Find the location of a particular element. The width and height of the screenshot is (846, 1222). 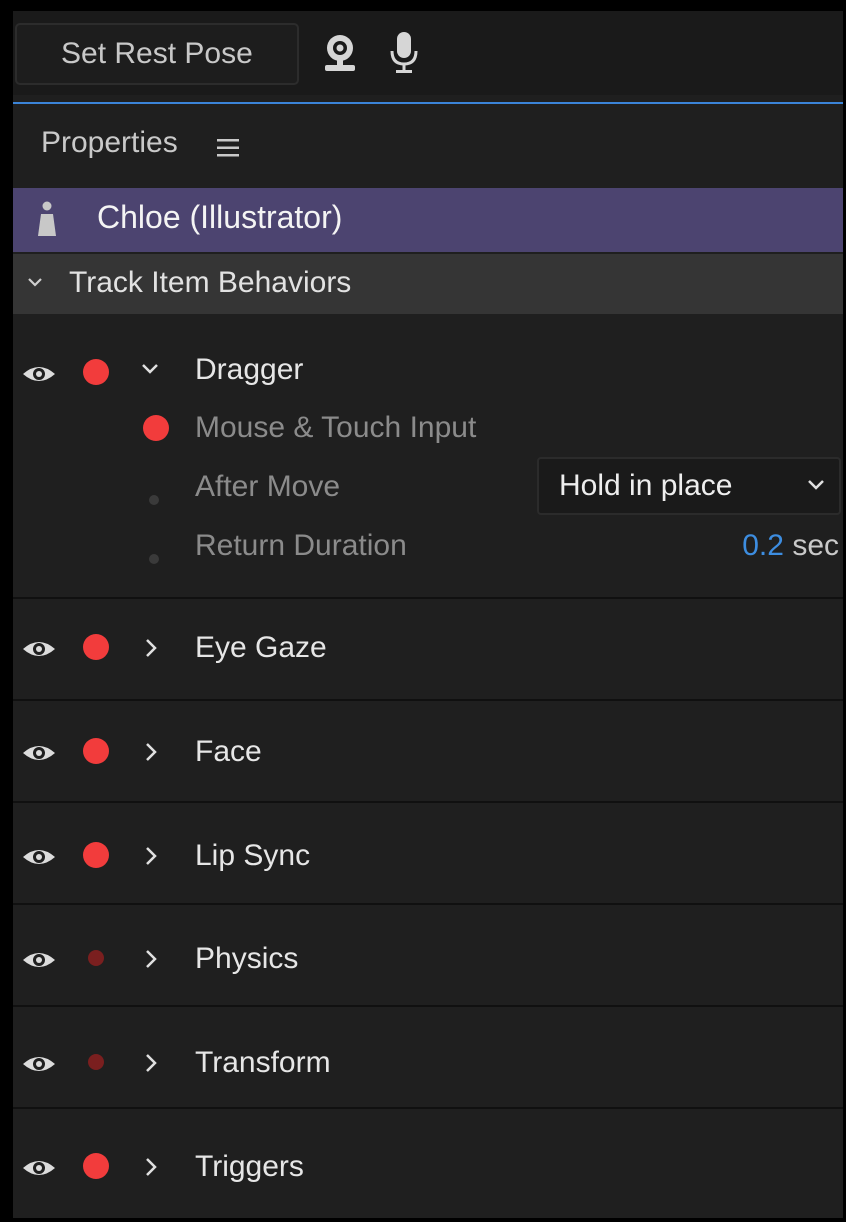

record-toolbar: Set Rest Pose is located at coordinates (428, 53).